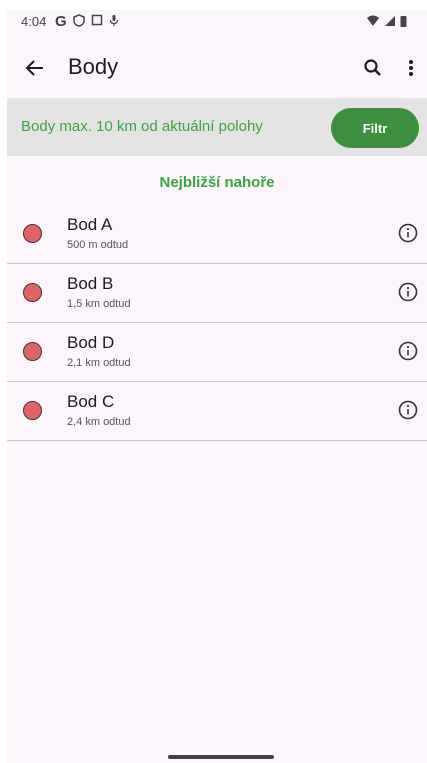 This screenshot has height=763, width=427. What do you see at coordinates (87, 21) in the screenshot?
I see `status-icons-left: G` at bounding box center [87, 21].